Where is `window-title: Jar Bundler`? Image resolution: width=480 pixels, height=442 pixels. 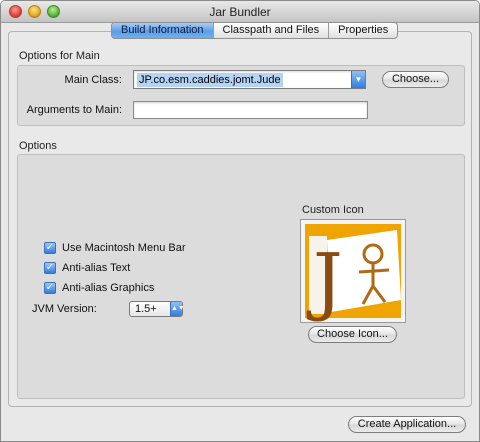 window-title: Jar Bundler is located at coordinates (240, 12).